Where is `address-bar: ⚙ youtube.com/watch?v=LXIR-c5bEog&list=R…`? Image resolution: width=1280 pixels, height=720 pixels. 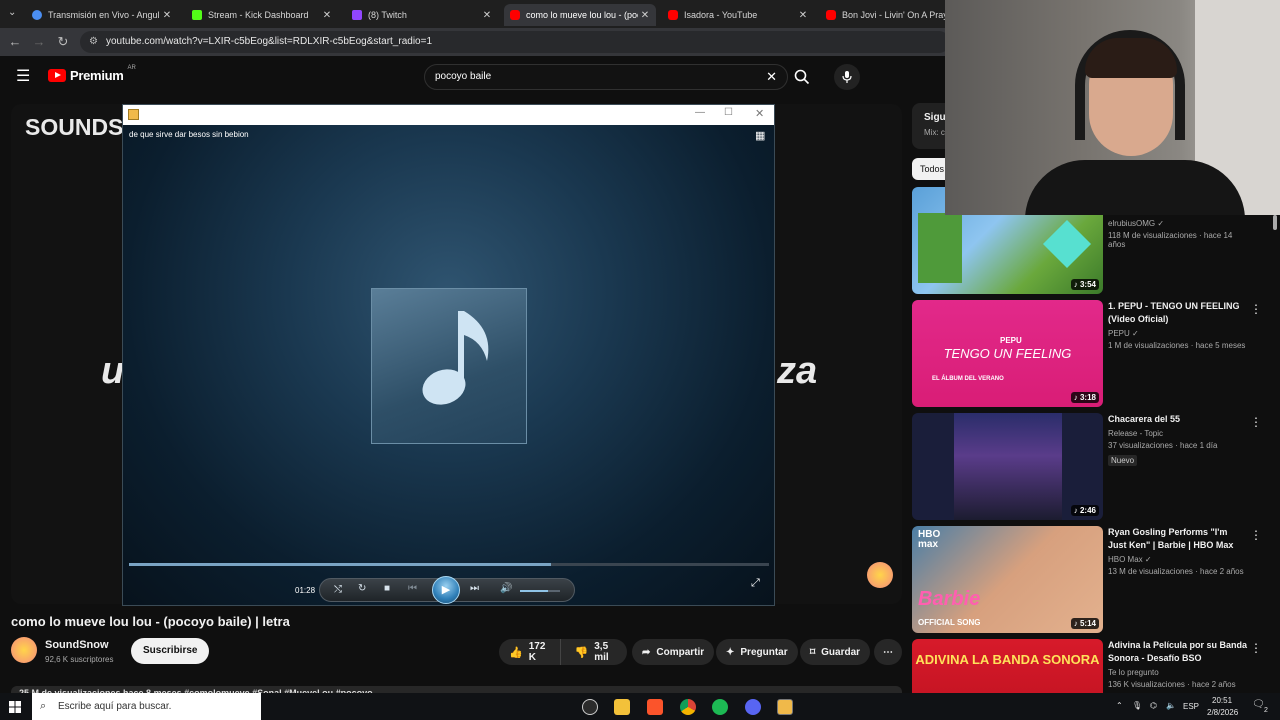
address-bar: ⚙ youtube.com/watch?v=LXIR-c5bEog&list=R… is located at coordinates (515, 42).